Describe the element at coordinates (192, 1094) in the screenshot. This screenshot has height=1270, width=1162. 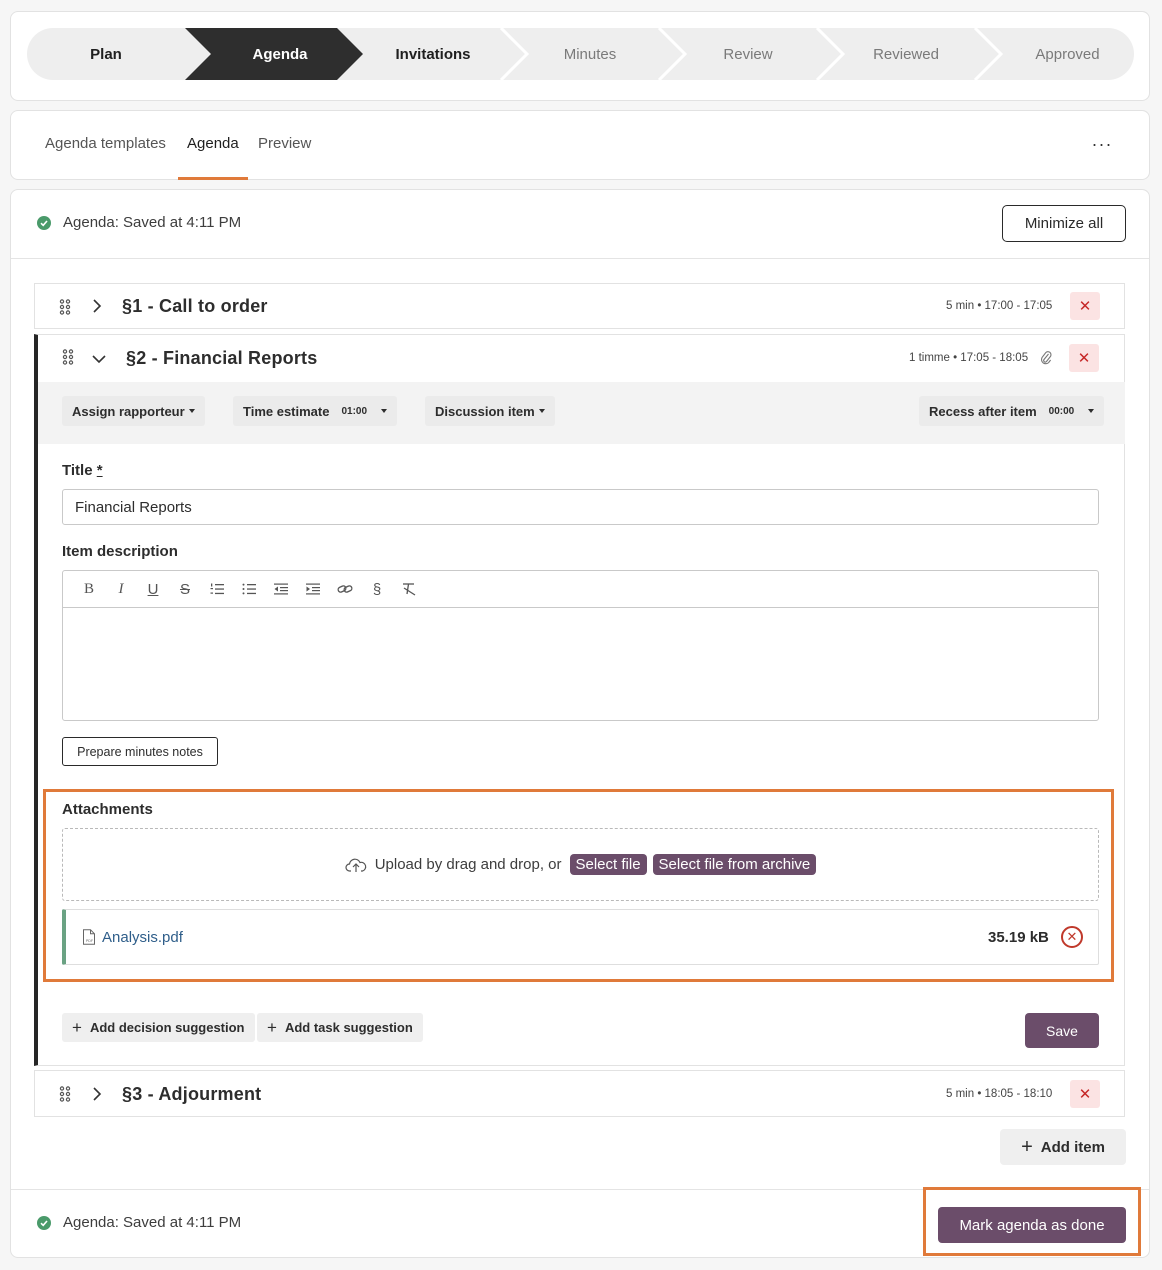
I see `agenda-item-title: §3 - Adjourment` at that location.